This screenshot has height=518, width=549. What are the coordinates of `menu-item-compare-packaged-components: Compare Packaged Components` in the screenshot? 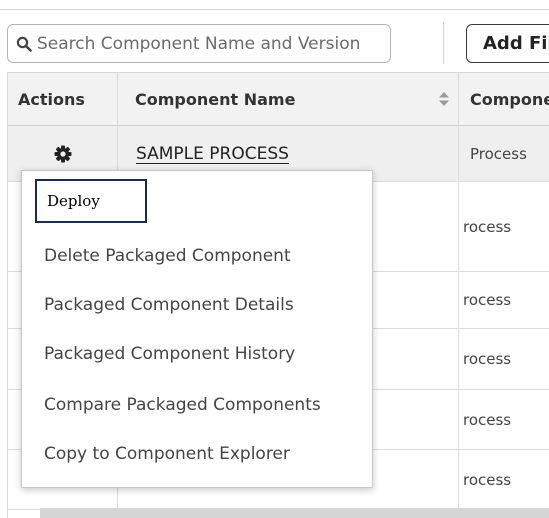 It's located at (197, 405).